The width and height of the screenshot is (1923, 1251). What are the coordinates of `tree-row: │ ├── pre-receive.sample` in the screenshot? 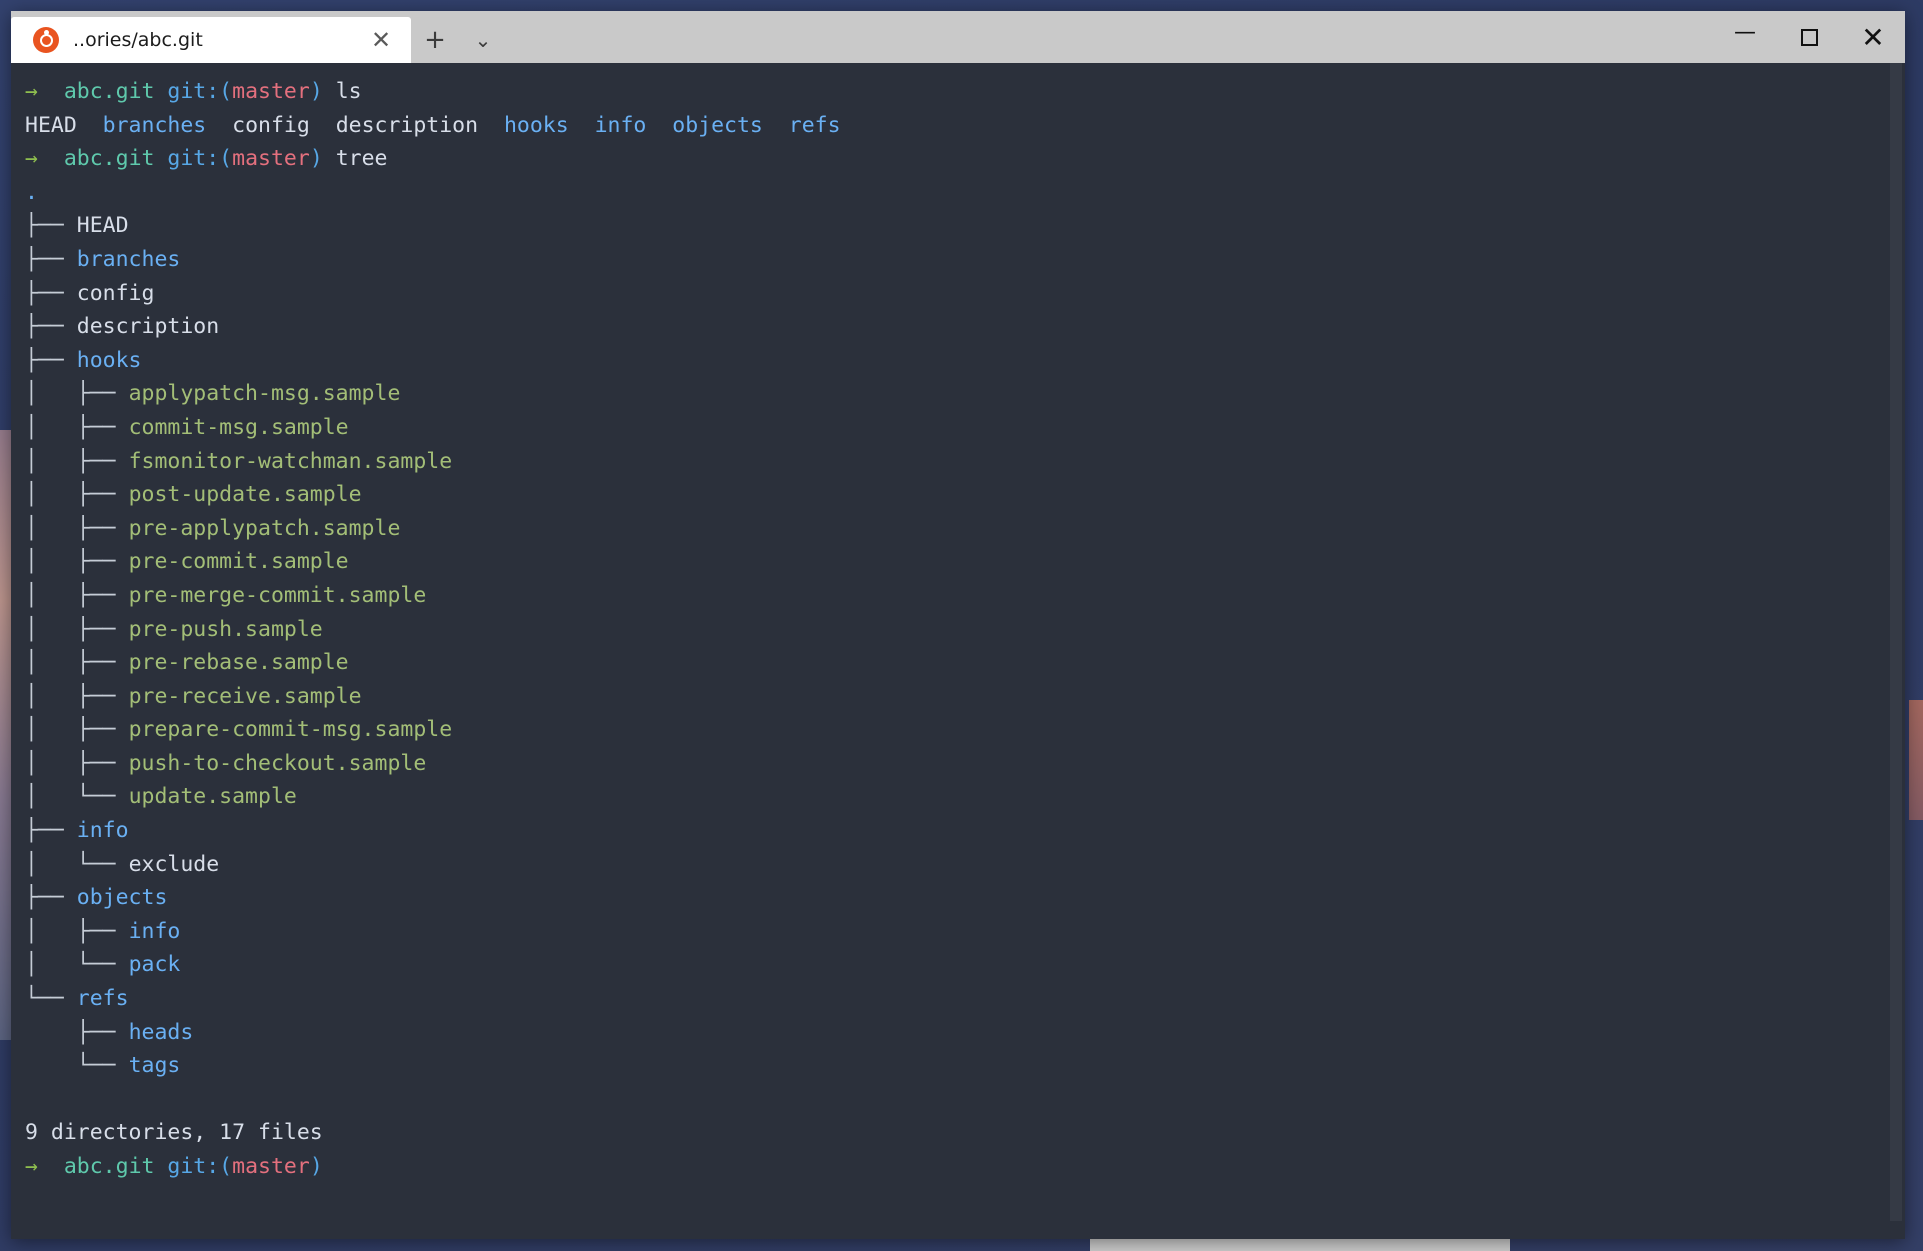 It's located at (965, 697).